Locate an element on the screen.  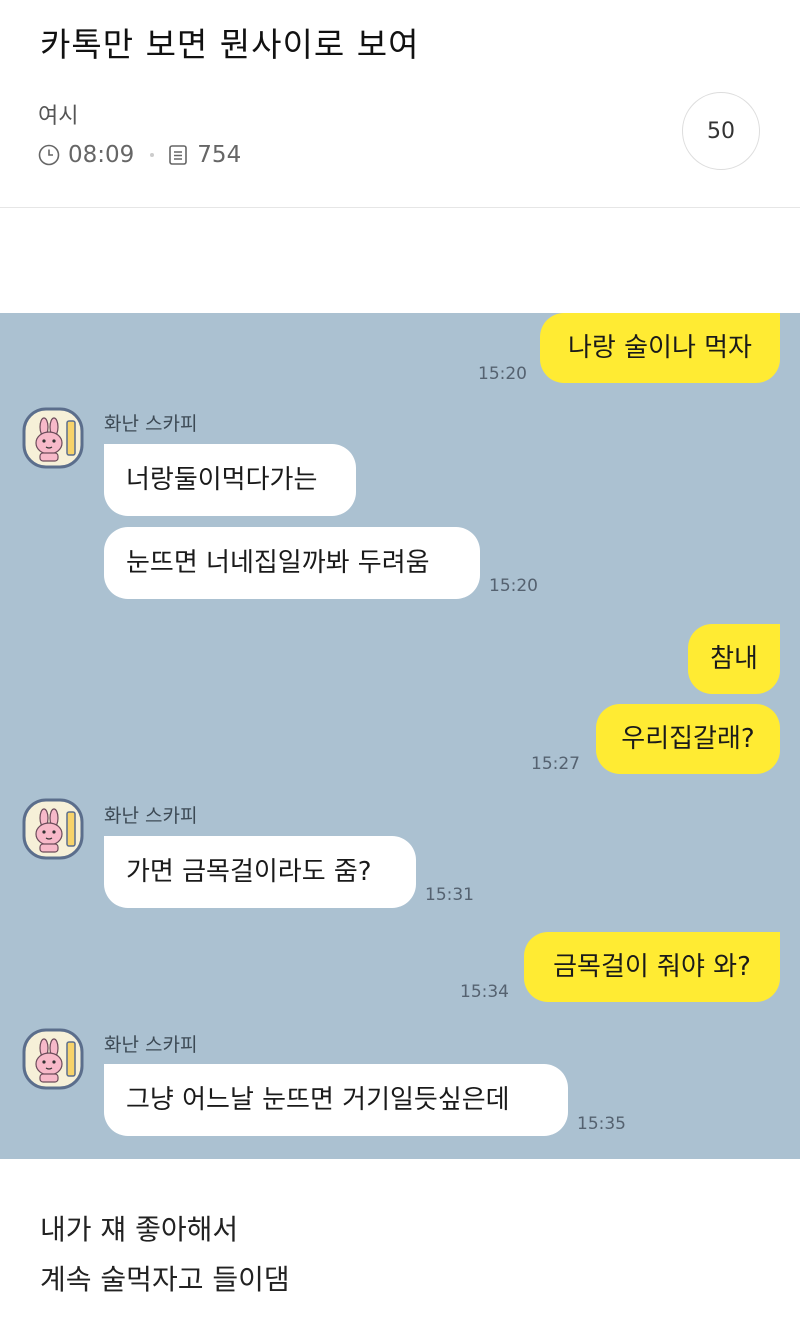
post-meta: 08:09 754 is located at coordinates (139, 155).